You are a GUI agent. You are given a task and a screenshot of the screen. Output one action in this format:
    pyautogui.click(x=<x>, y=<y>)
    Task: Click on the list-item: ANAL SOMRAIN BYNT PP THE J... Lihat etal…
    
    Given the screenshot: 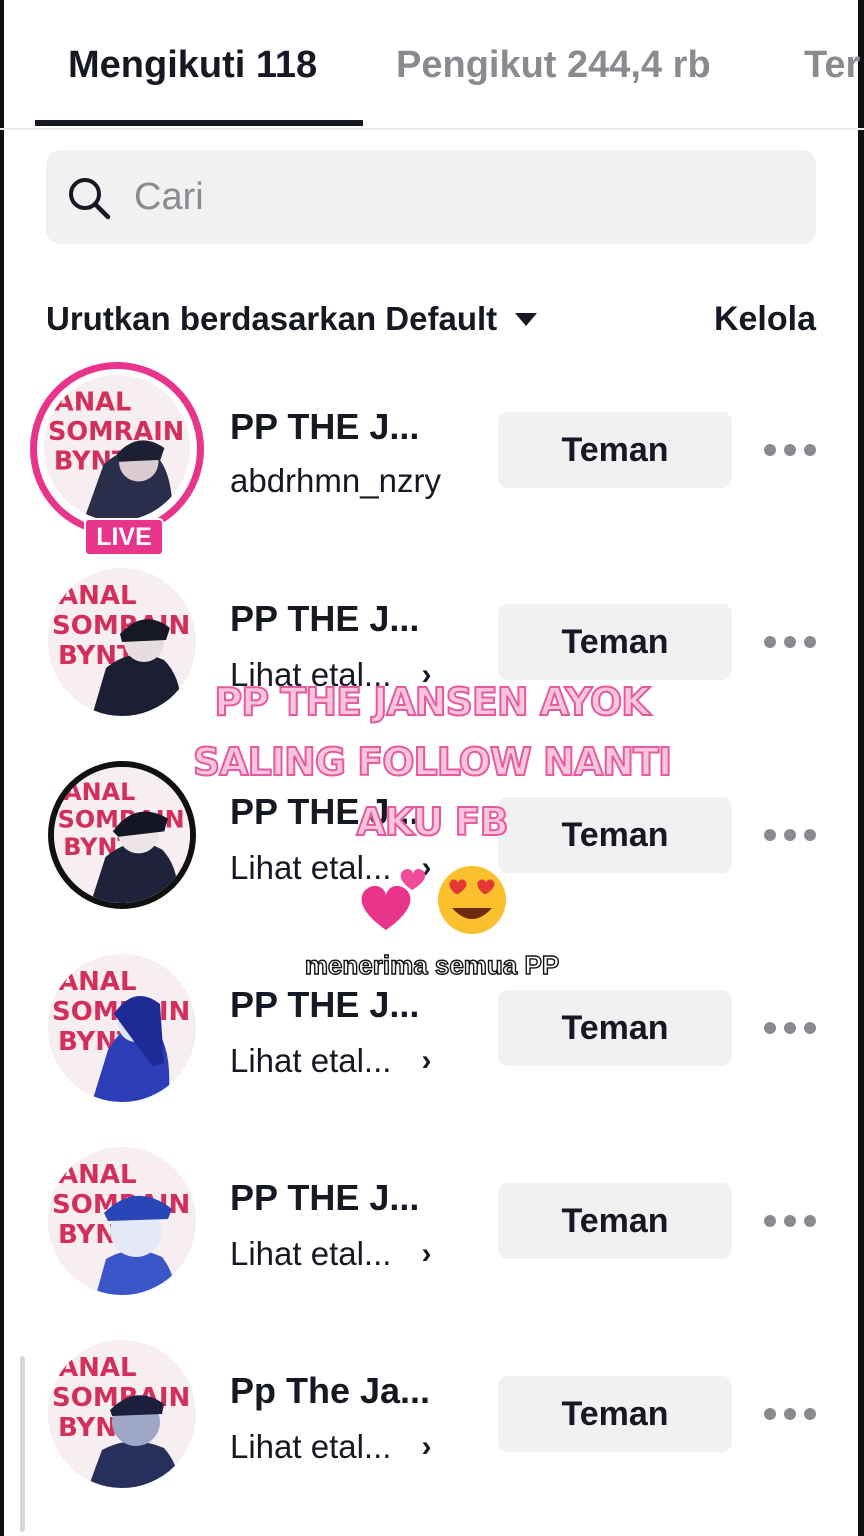 What is the action you would take?
    pyautogui.click(x=432, y=1232)
    